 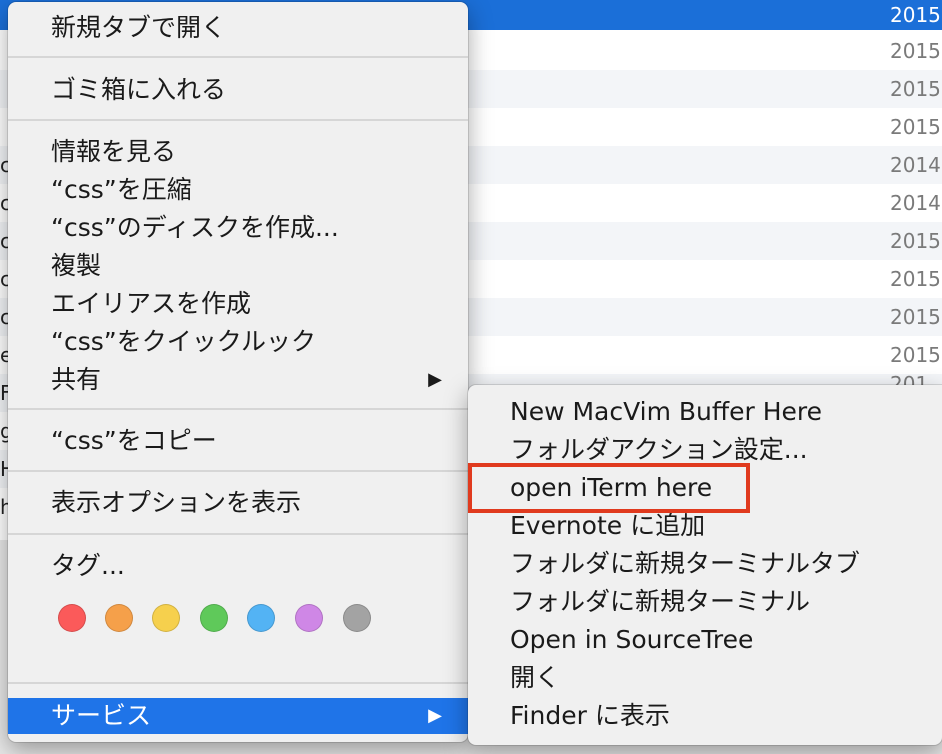 What do you see at coordinates (238, 716) in the screenshot?
I see `menu-item-services: サービス ▶` at bounding box center [238, 716].